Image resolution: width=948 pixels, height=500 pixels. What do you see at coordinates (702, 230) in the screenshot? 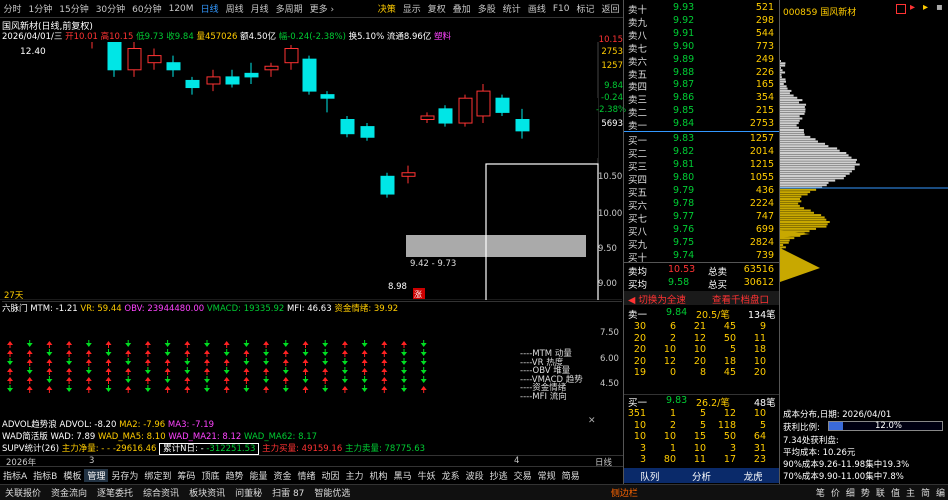
I see `bid-row: 买八 9.76 699` at bounding box center [702, 230].